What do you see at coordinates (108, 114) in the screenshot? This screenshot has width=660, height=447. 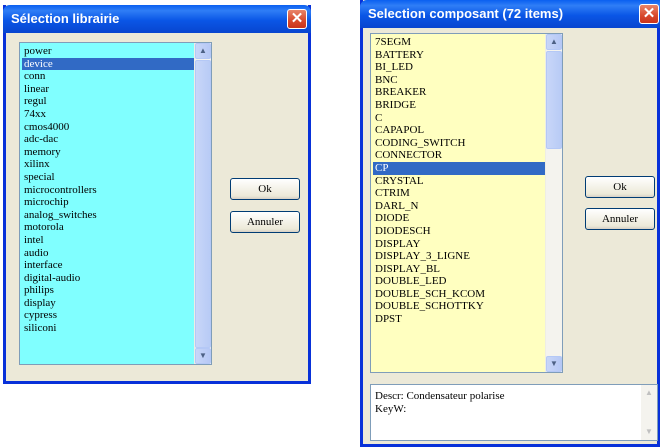 I see `library-list-item: 74xx` at bounding box center [108, 114].